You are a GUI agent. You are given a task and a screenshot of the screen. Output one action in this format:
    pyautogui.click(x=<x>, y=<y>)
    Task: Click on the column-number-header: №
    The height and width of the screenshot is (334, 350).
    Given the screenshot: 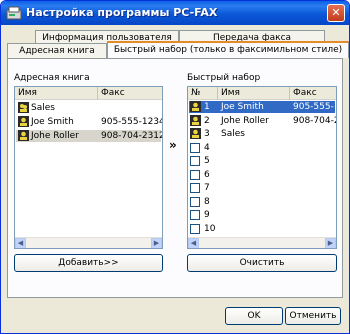 What is the action you would take?
    pyautogui.click(x=203, y=93)
    